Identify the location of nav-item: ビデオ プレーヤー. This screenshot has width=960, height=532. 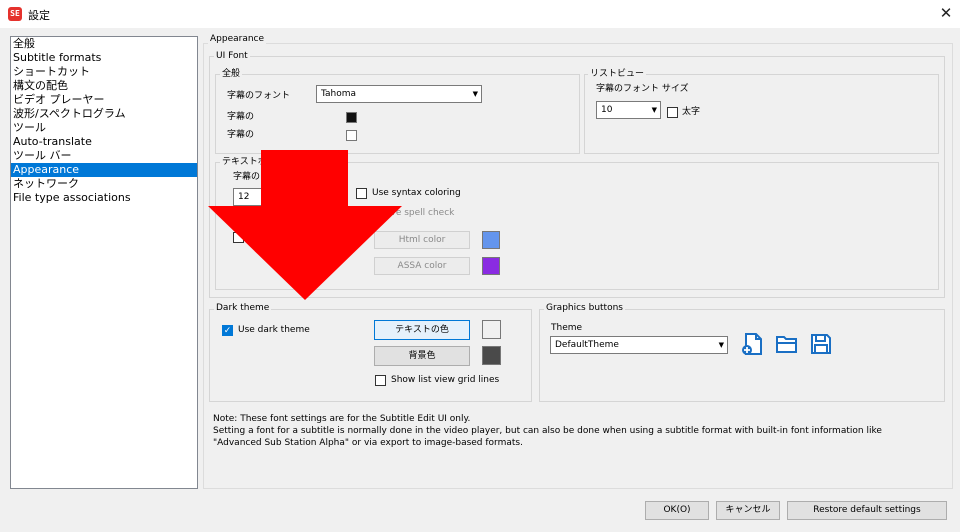
(104, 100).